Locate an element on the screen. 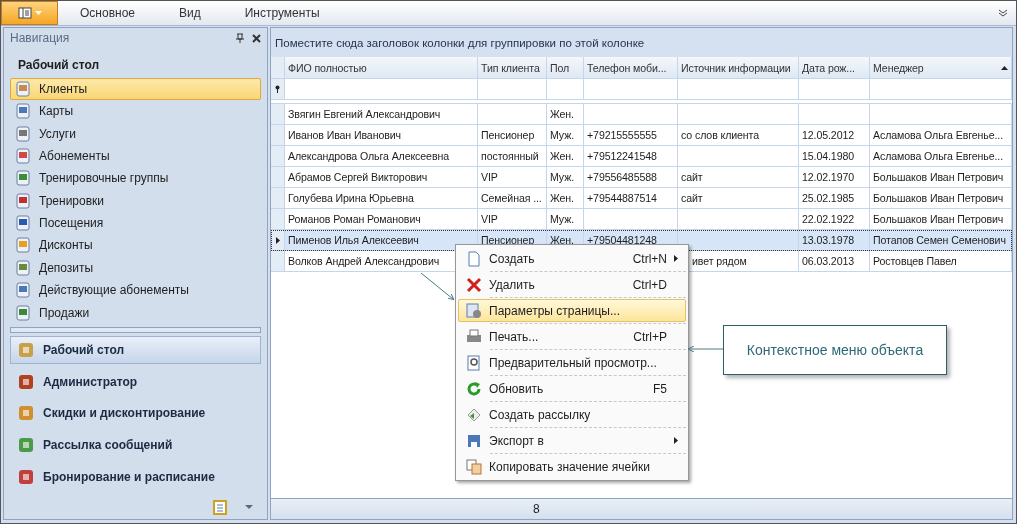 This screenshot has height=524, width=1017. group-by-panel: Поместите сюда заголовок колонки для группировки по этой колонке is located at coordinates (641, 42).